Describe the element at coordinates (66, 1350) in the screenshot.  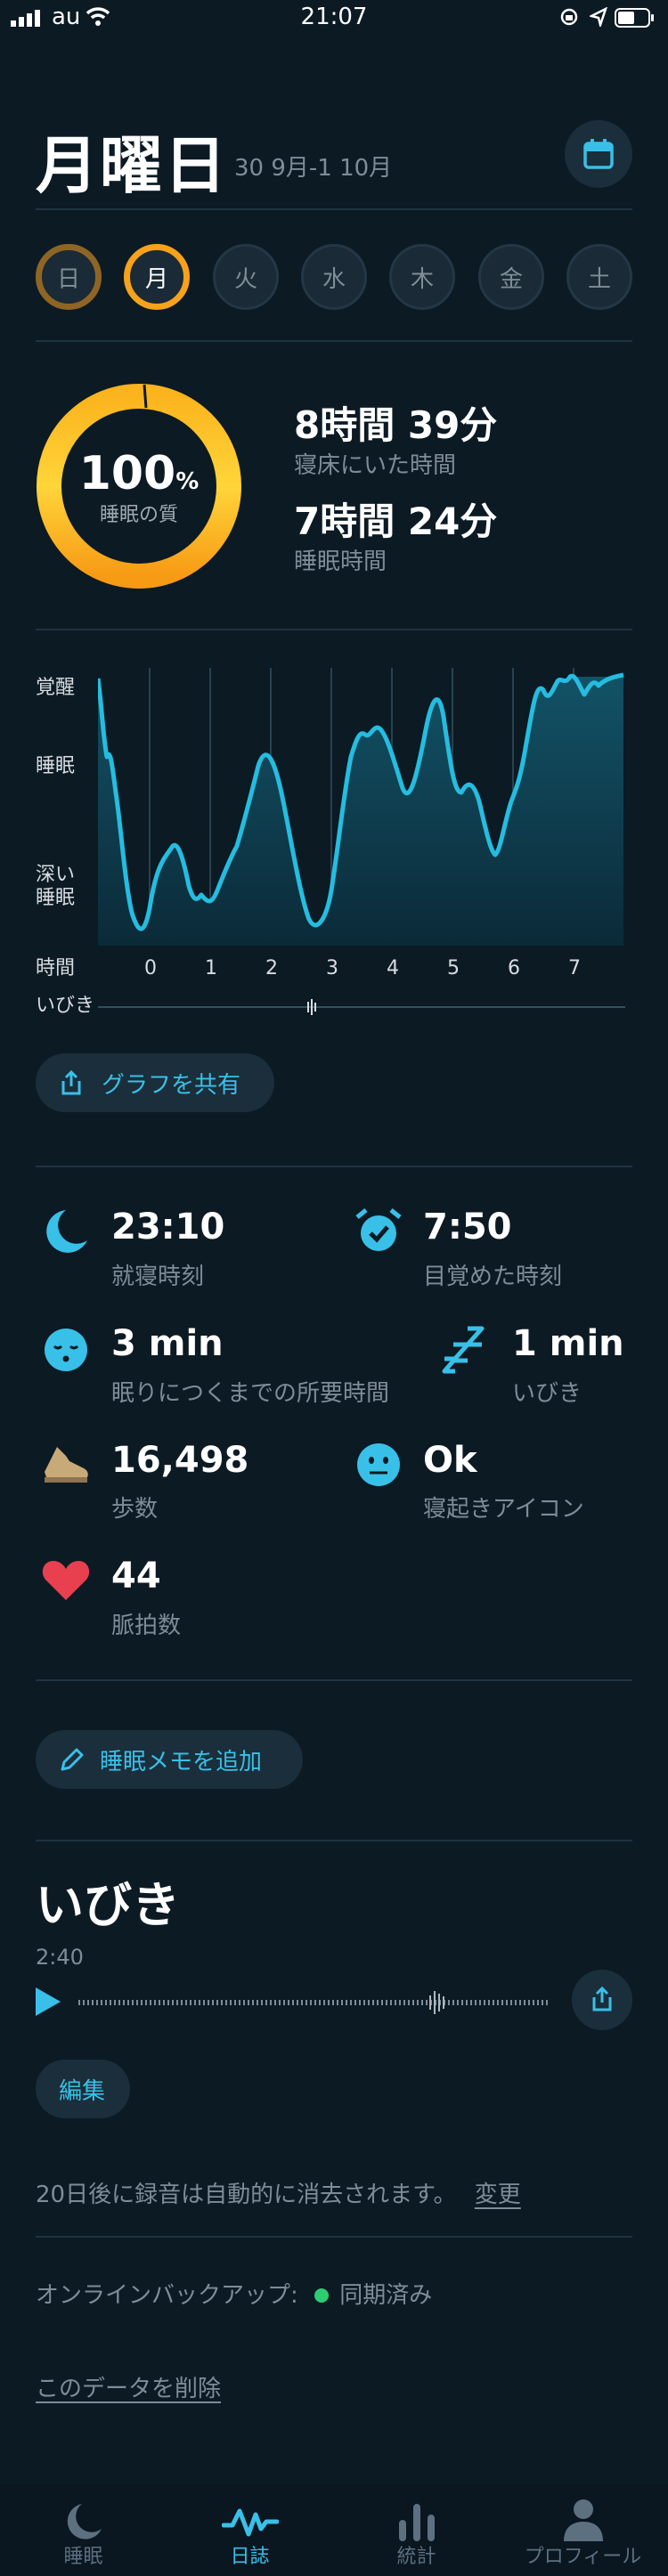
I see `sleepy-face-icon` at that location.